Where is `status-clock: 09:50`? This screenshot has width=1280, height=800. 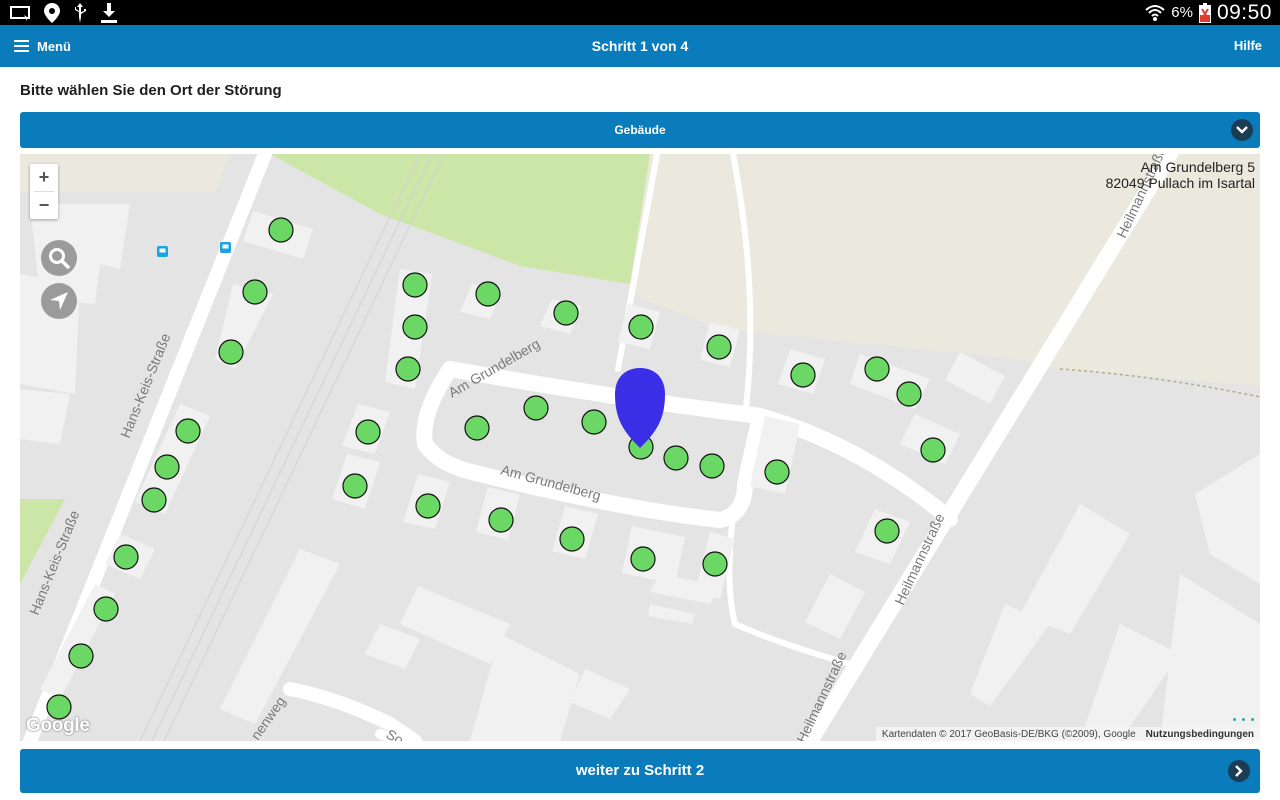
status-clock: 09:50 is located at coordinates (1244, 12).